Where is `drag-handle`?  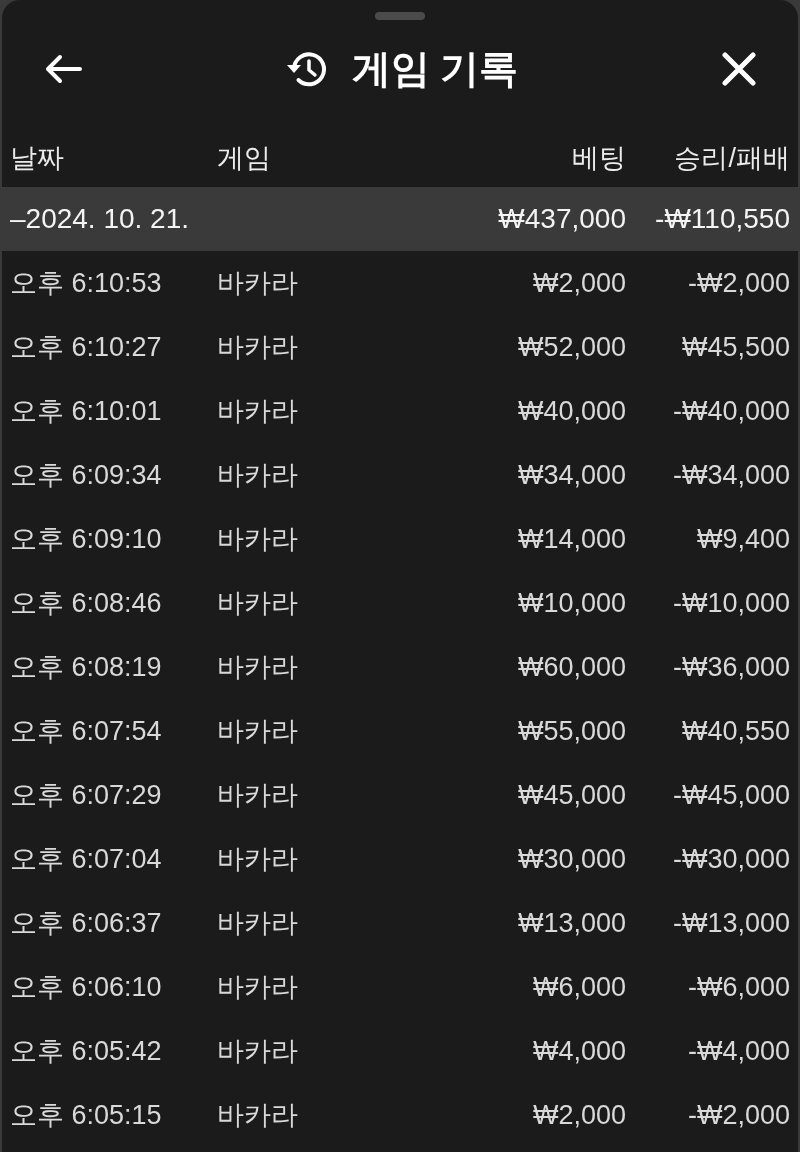 drag-handle is located at coordinates (400, 16).